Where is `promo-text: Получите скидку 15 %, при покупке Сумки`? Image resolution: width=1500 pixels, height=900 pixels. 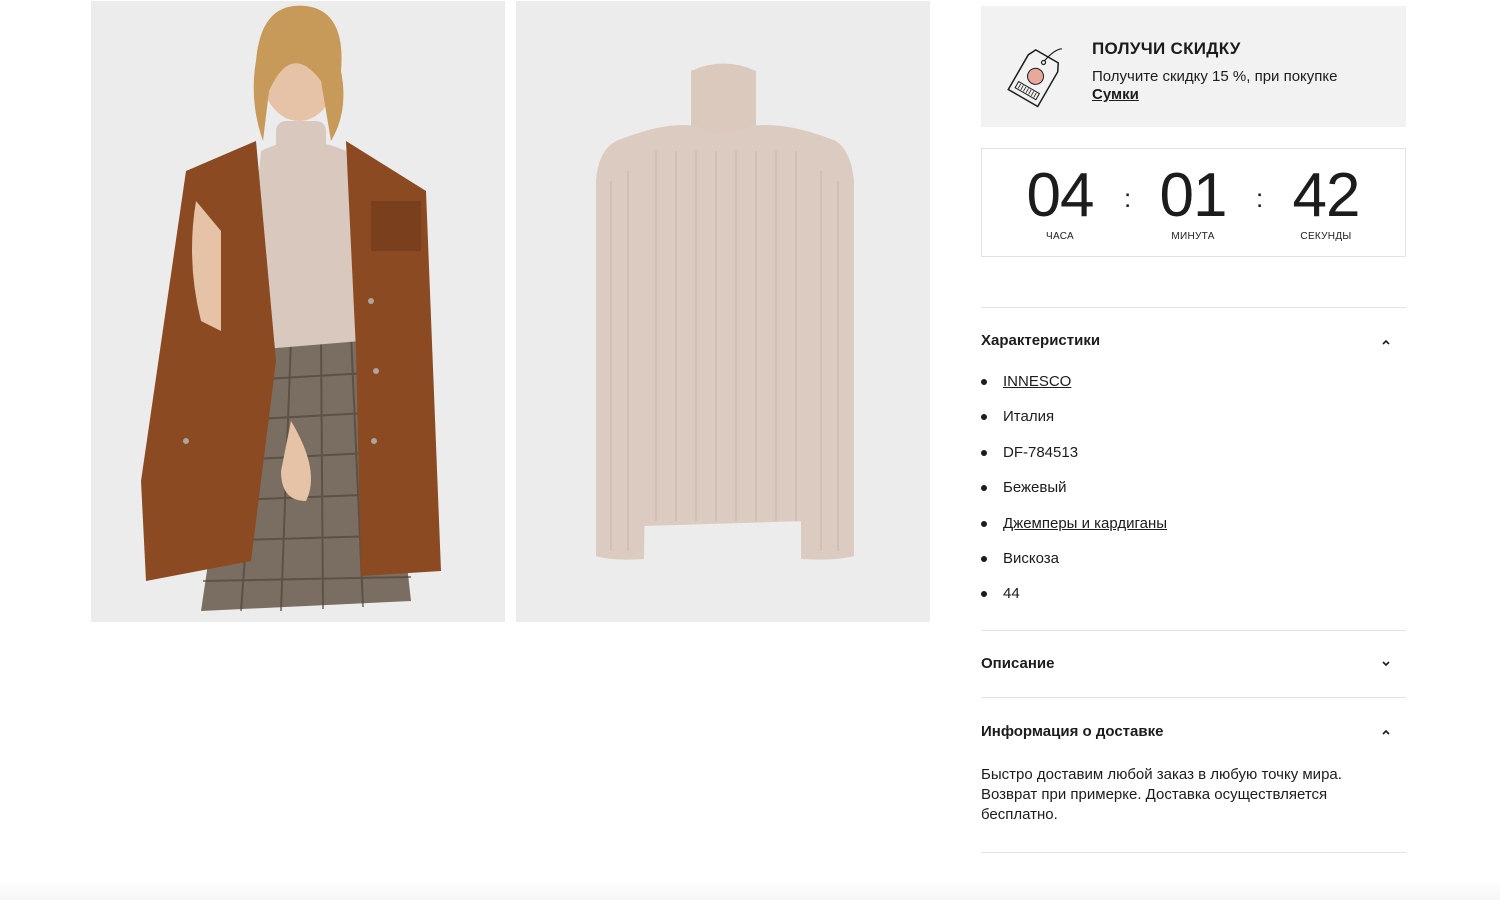 promo-text: Получите скидку 15 %, при покупке Сумки is located at coordinates (1237, 86).